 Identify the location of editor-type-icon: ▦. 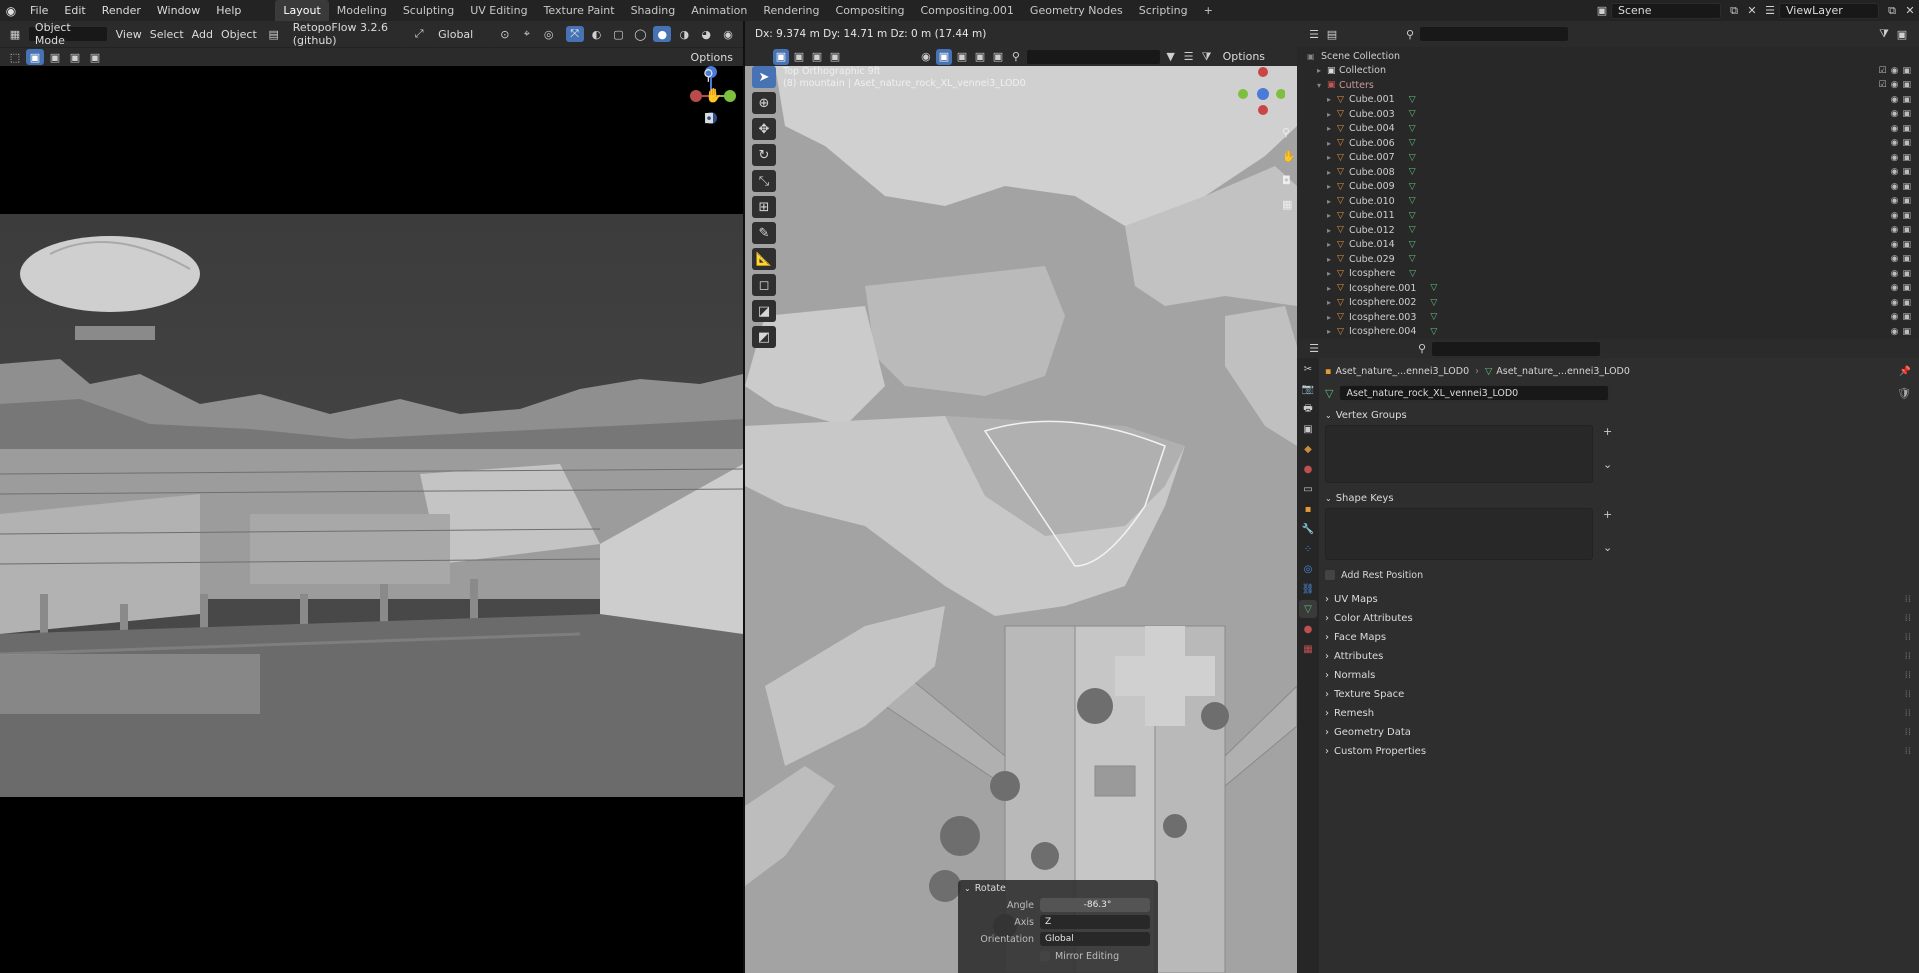
(15, 34).